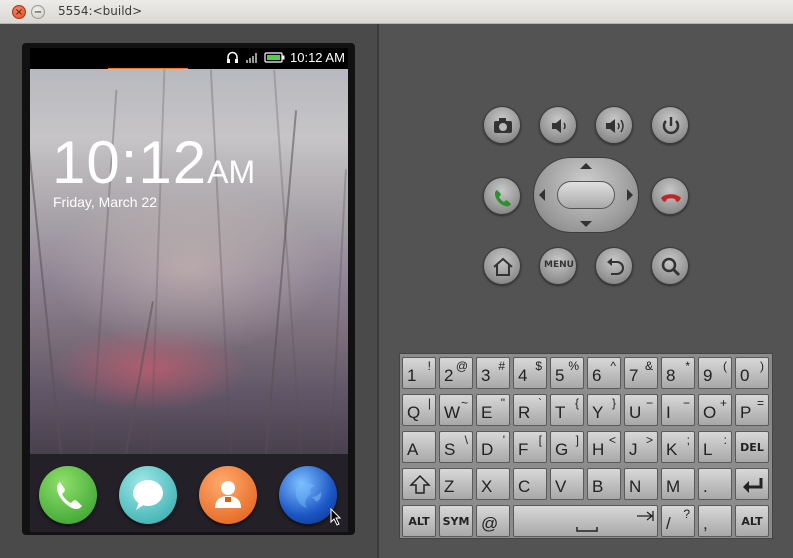 This screenshot has height=558, width=793. Describe the element at coordinates (670, 266) in the screenshot. I see `search-button` at that location.